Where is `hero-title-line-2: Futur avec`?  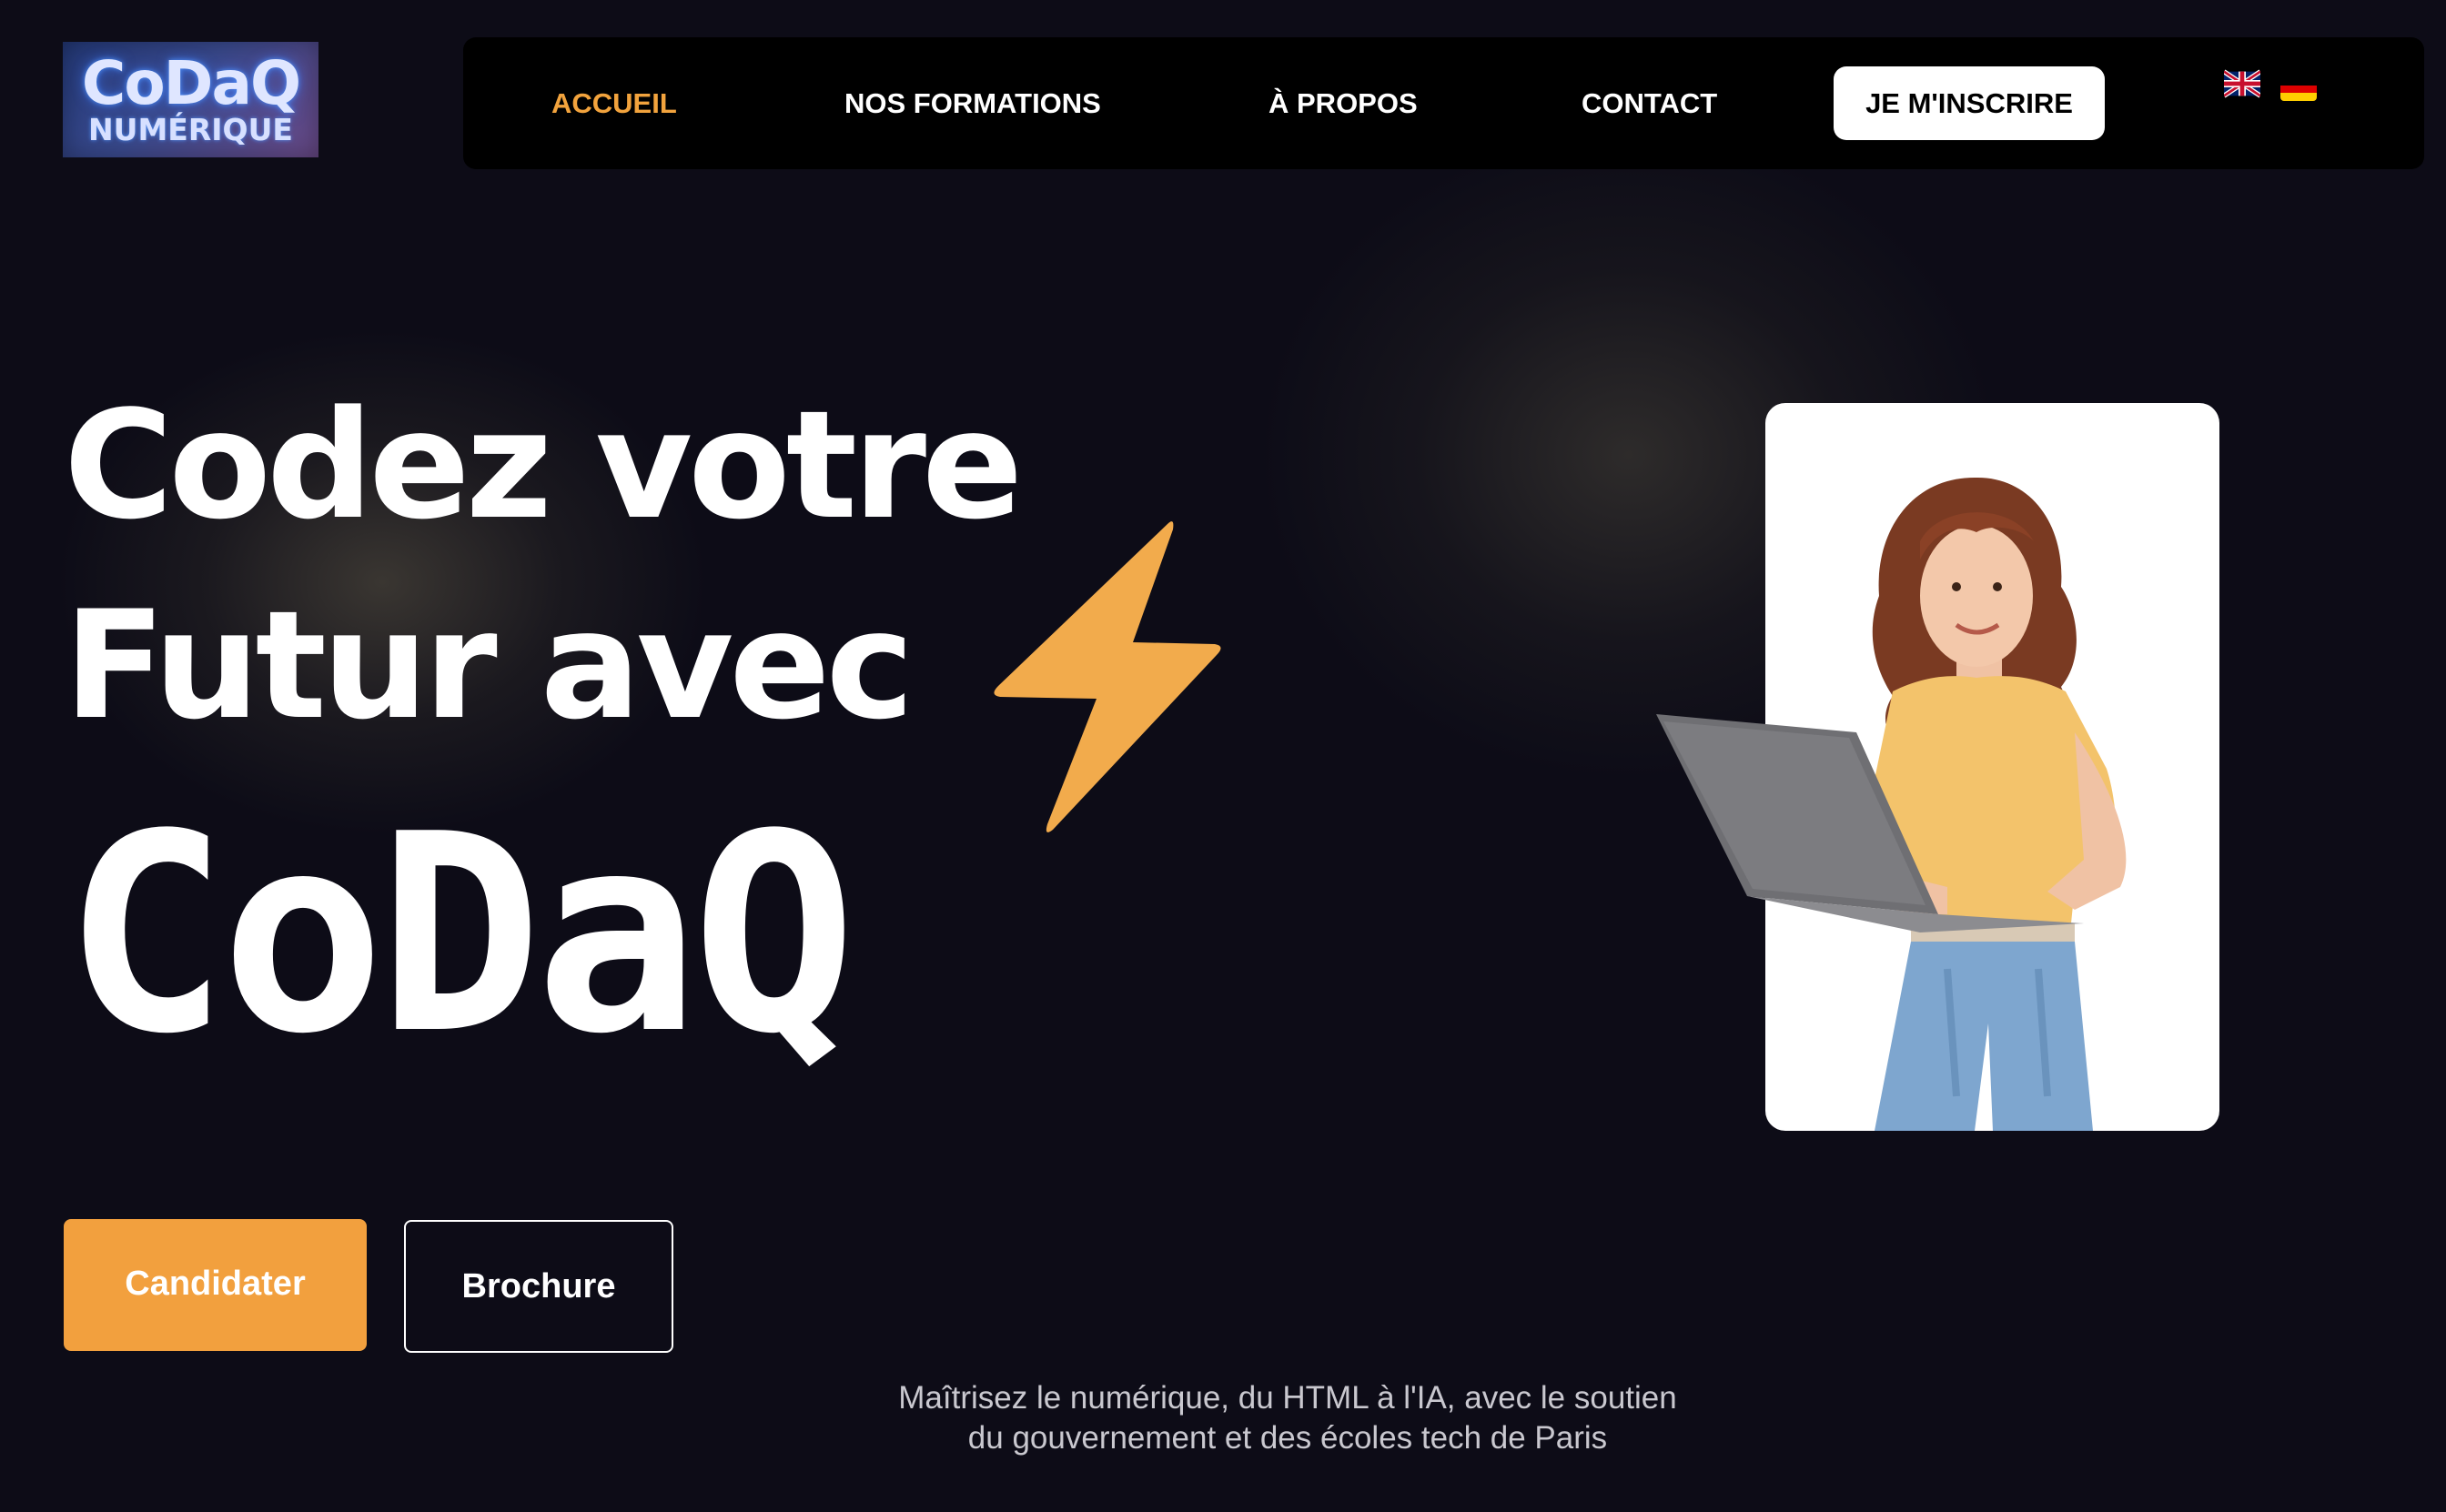
hero-title-line-2: Futur avec is located at coordinates (489, 666).